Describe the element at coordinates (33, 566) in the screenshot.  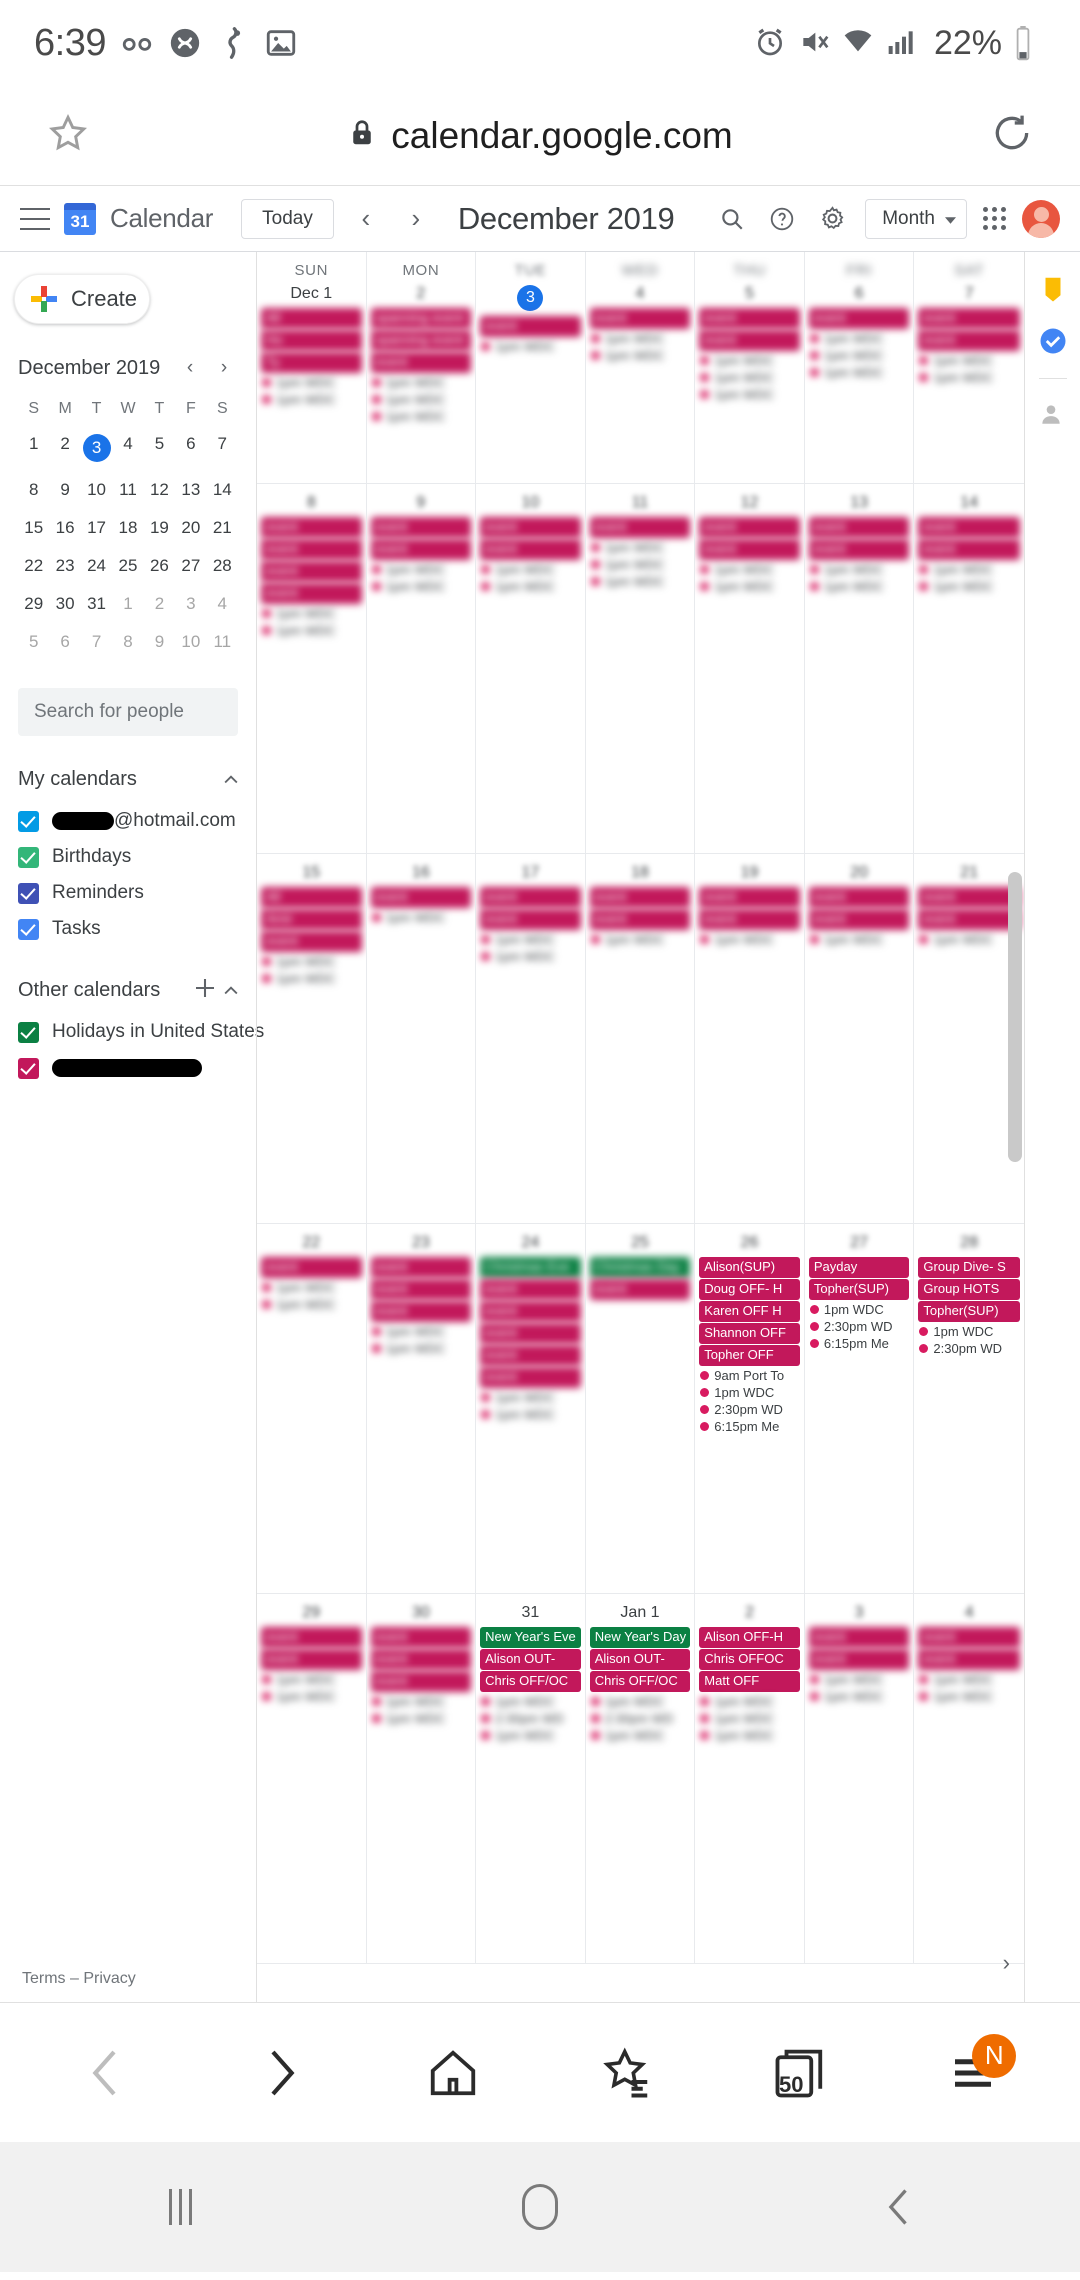
I see `mini-calendar-day: 22` at that location.